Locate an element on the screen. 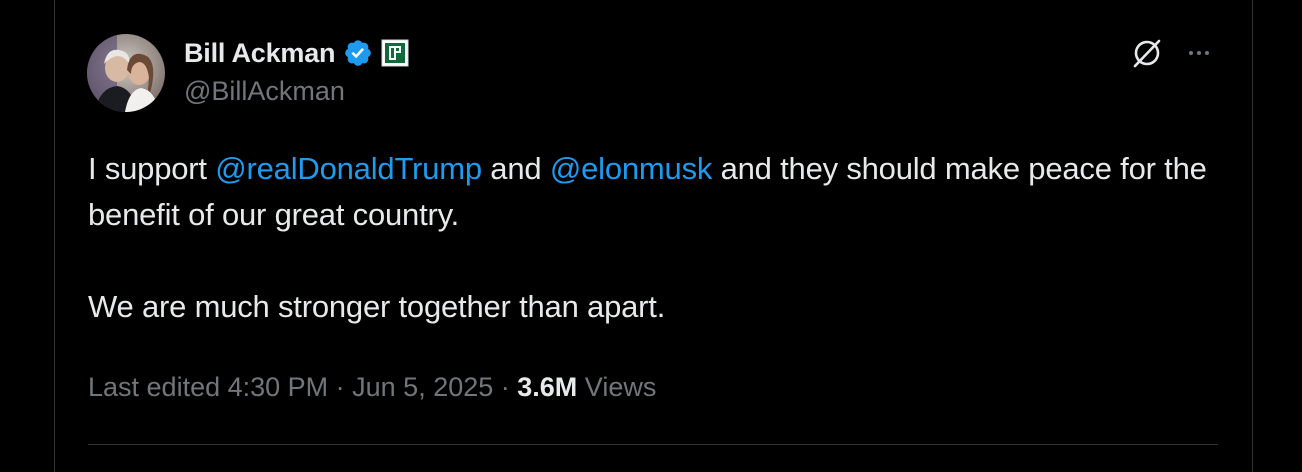  views-label: Views is located at coordinates (617, 387).